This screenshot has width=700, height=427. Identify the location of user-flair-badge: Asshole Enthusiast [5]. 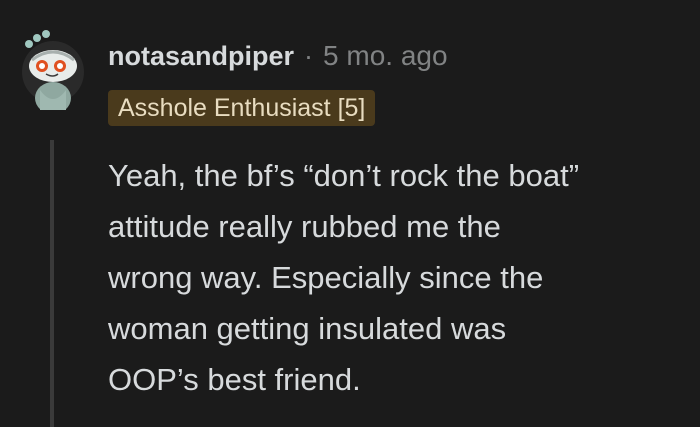
(242, 108).